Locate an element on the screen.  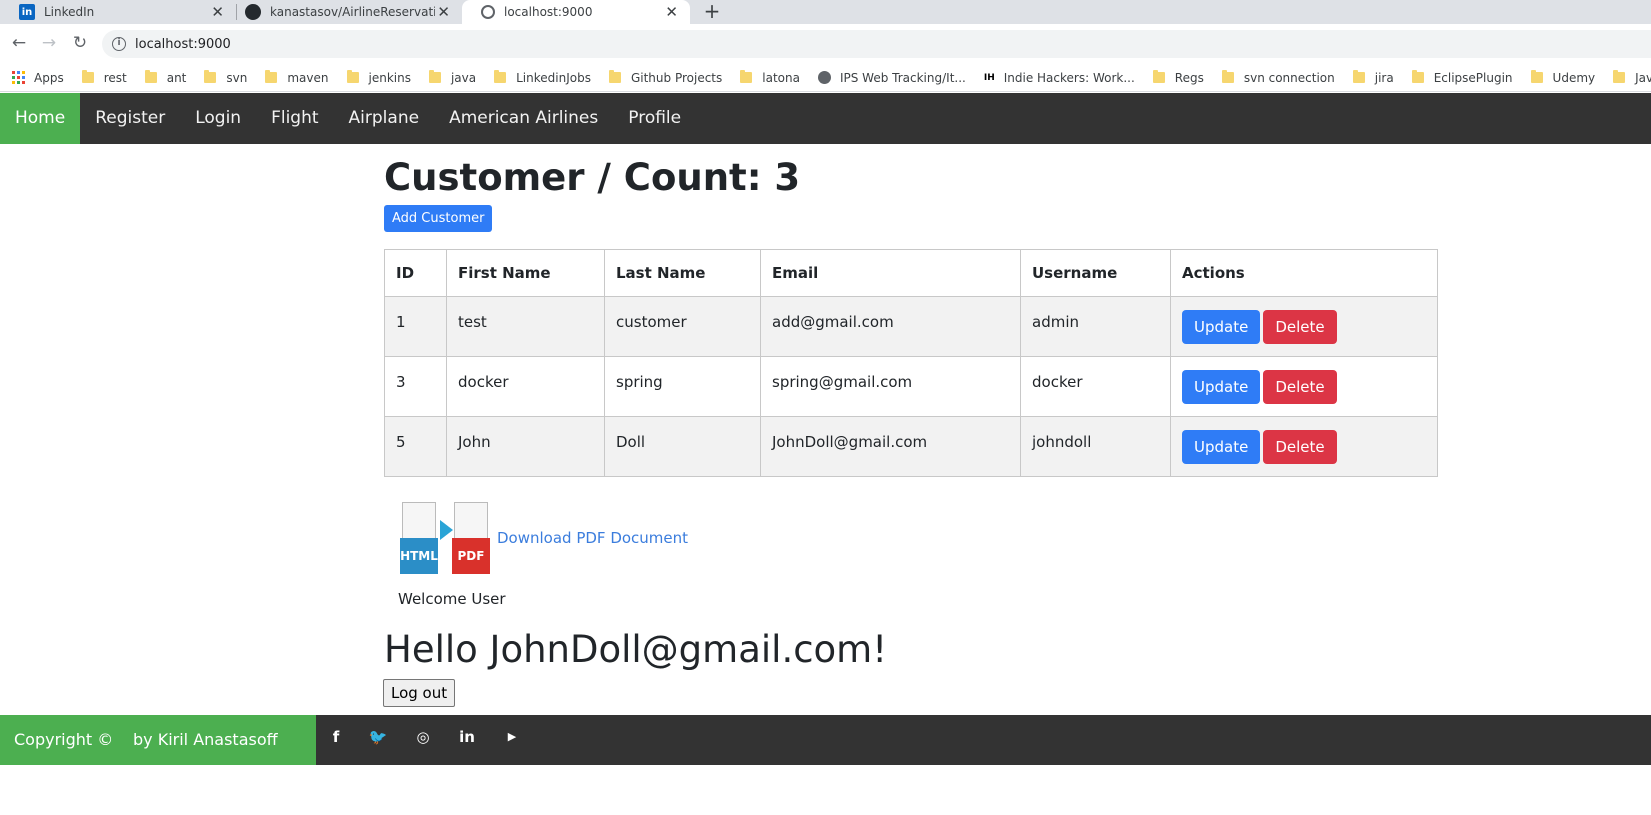
reload-icon: ↻ is located at coordinates (80, 43).